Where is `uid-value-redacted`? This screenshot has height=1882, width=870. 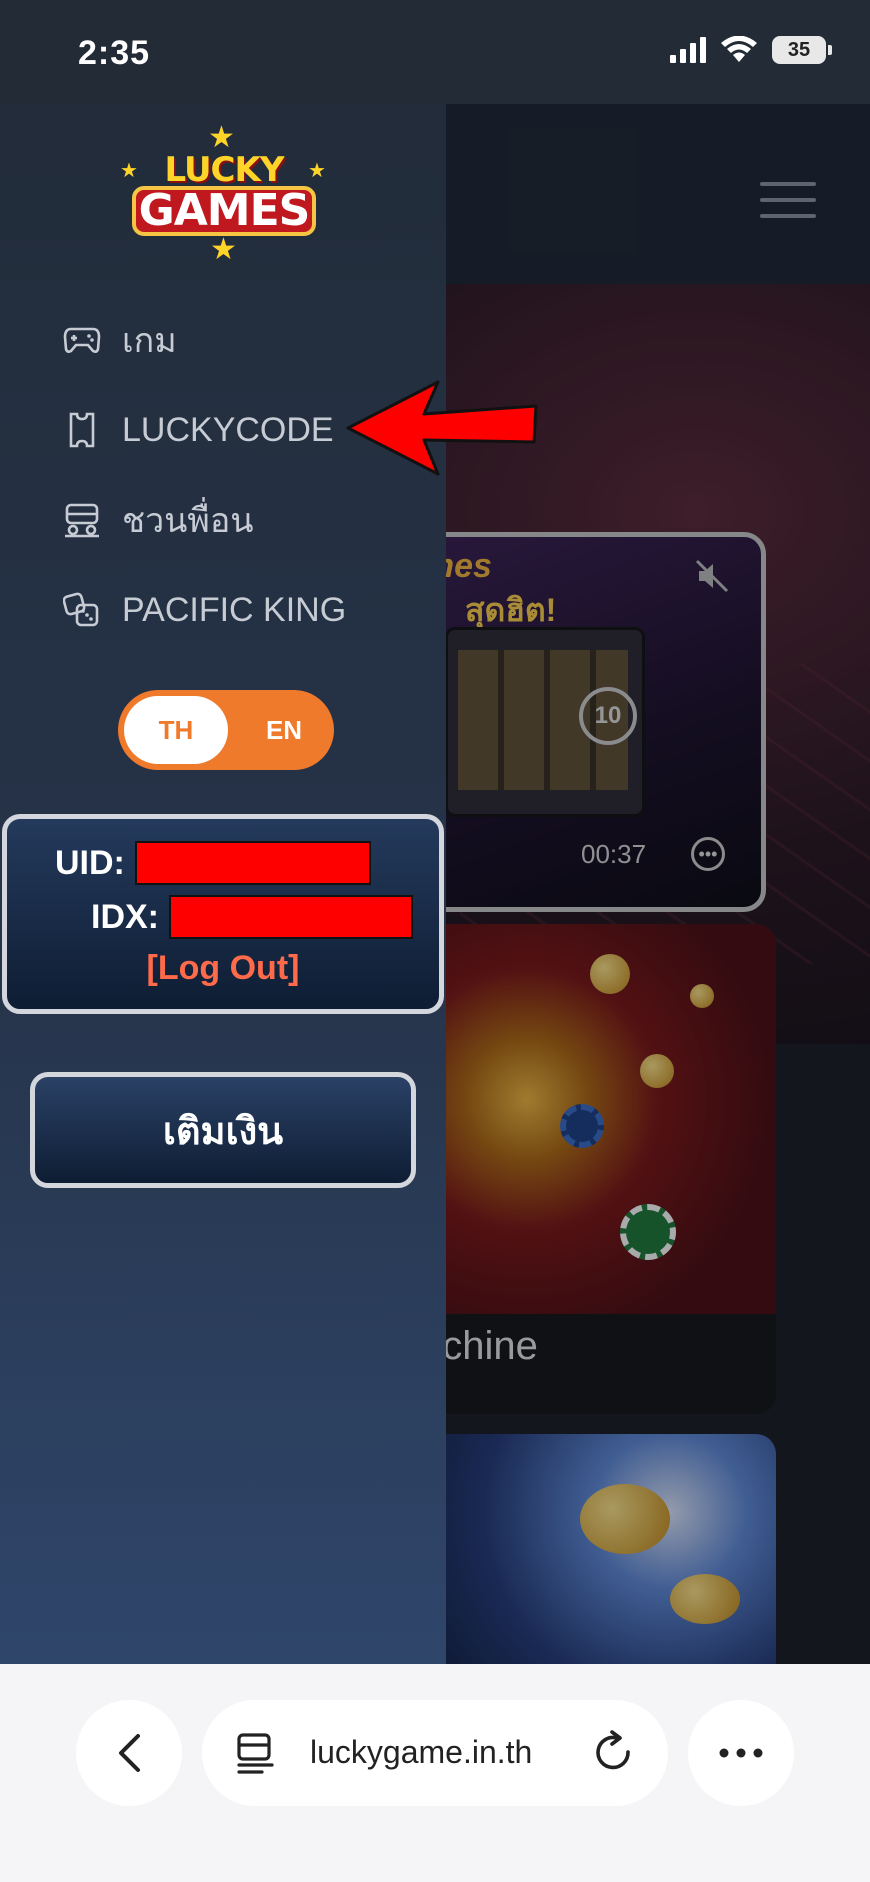
uid-value-redacted is located at coordinates (252, 863).